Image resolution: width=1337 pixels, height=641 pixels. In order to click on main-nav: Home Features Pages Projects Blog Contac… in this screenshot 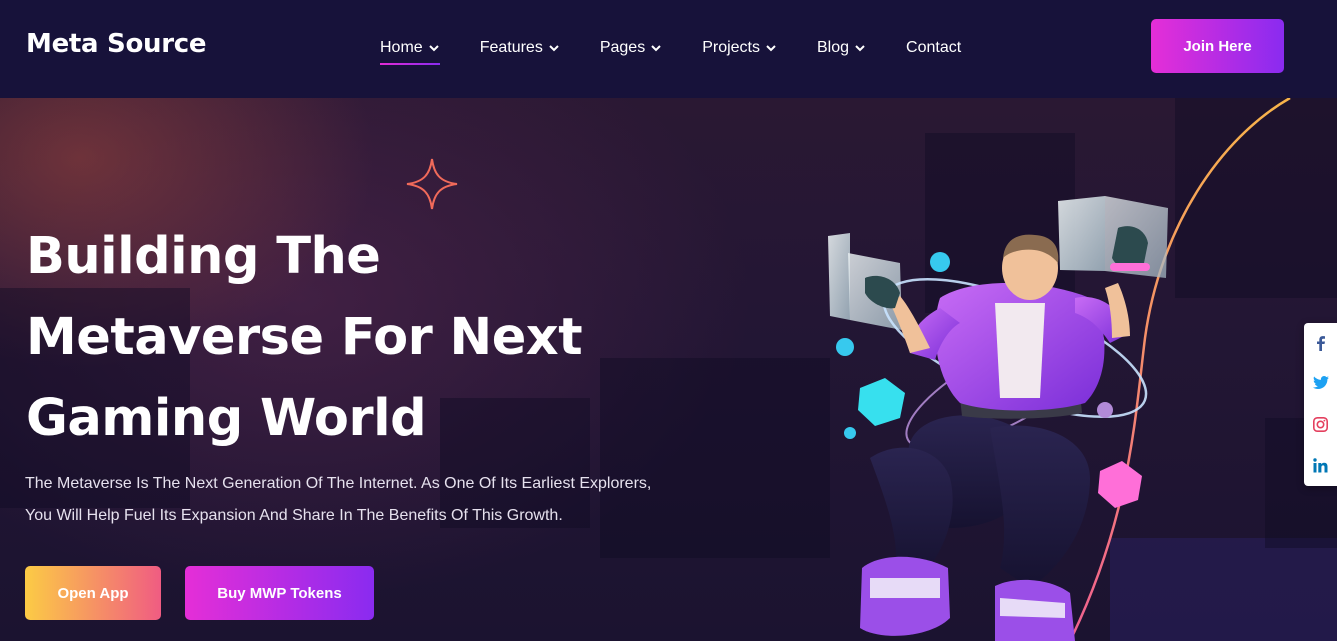, I will do `click(670, 50)`.